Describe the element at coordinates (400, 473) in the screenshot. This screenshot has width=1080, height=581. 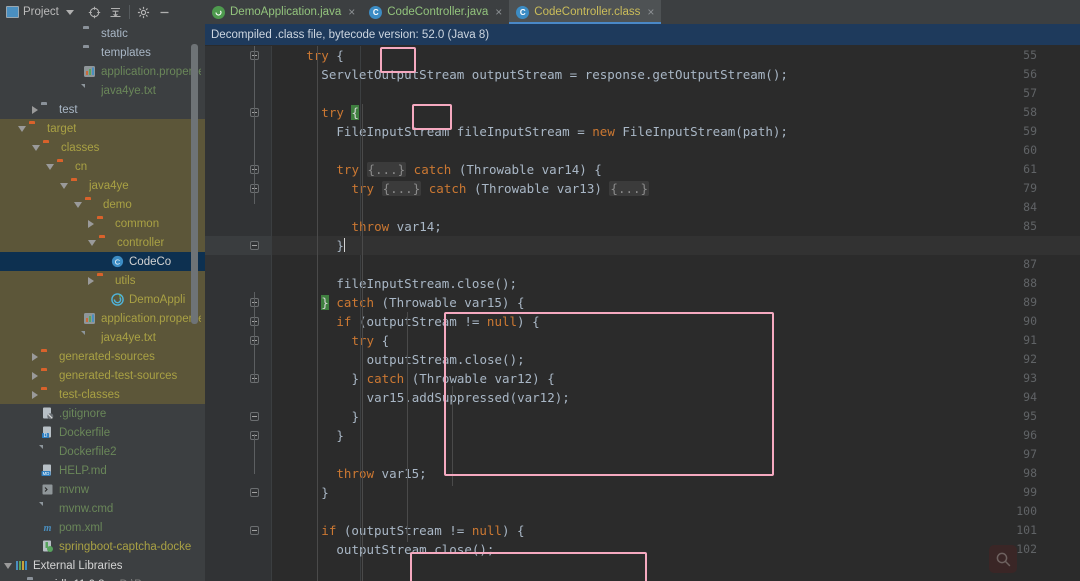
I see `code-token: var15;` at that location.